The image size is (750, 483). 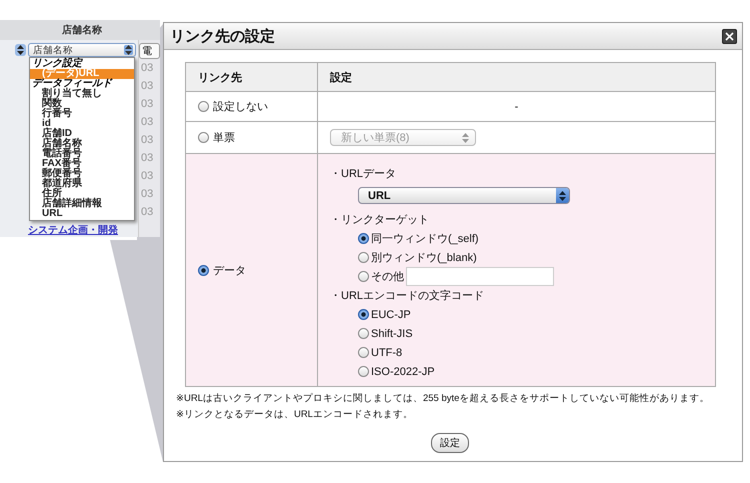 What do you see at coordinates (82, 50) in the screenshot?
I see `column-select: 店舗名称` at bounding box center [82, 50].